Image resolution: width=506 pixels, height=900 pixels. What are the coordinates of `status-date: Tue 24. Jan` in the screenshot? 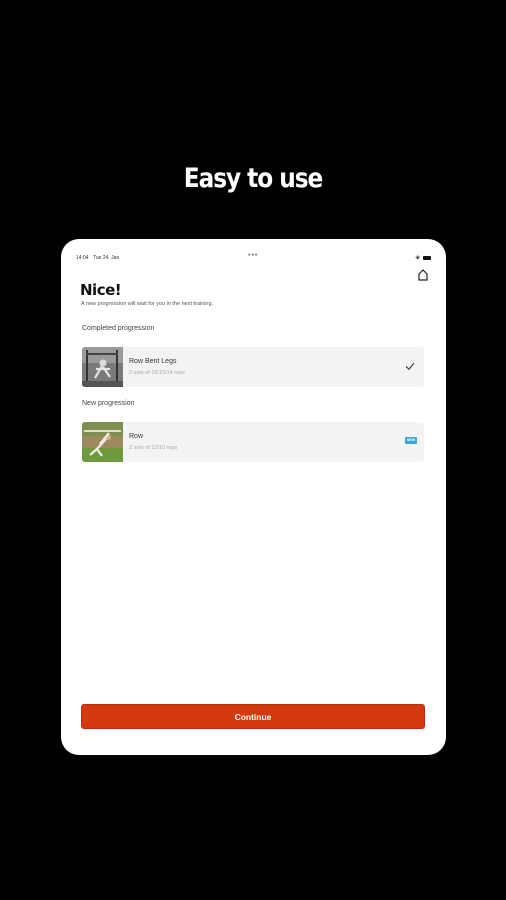 It's located at (106, 258).